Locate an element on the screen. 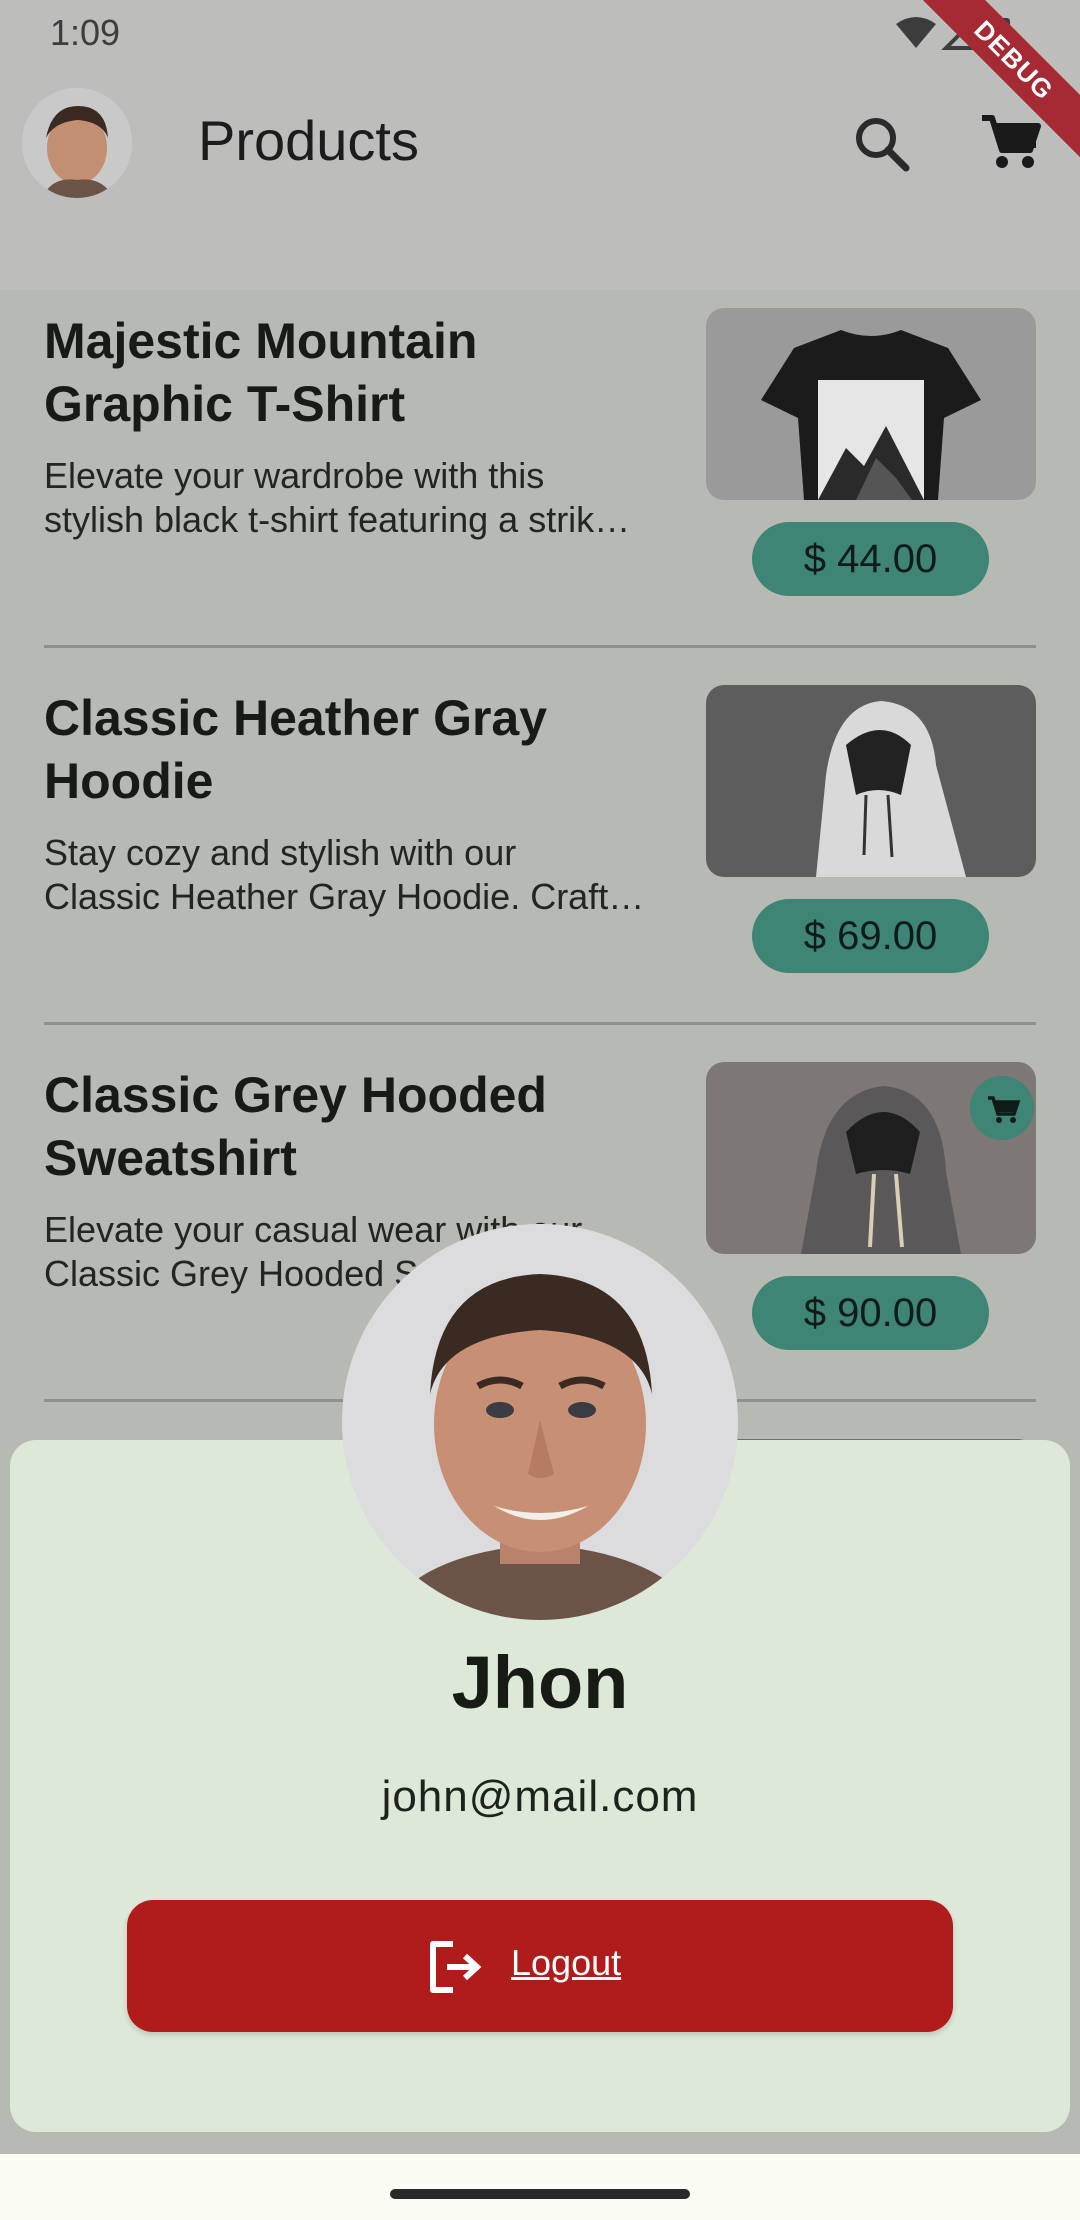 This screenshot has height=2220, width=1080. profile-email: john@mail.com is located at coordinates (540, 1796).